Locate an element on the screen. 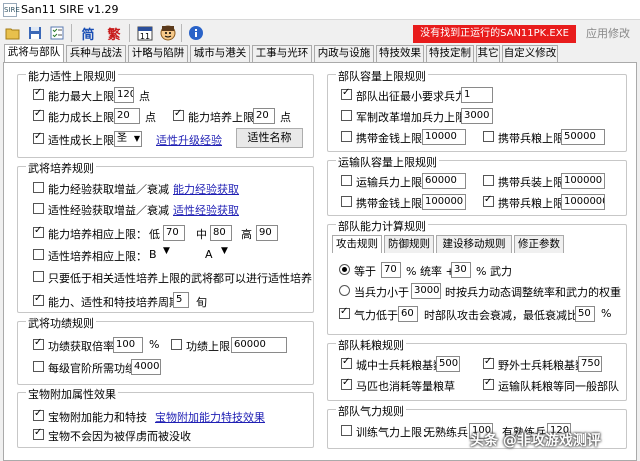 The height and width of the screenshot is (461, 640). training-morale-checkbox is located at coordinates (346, 430).